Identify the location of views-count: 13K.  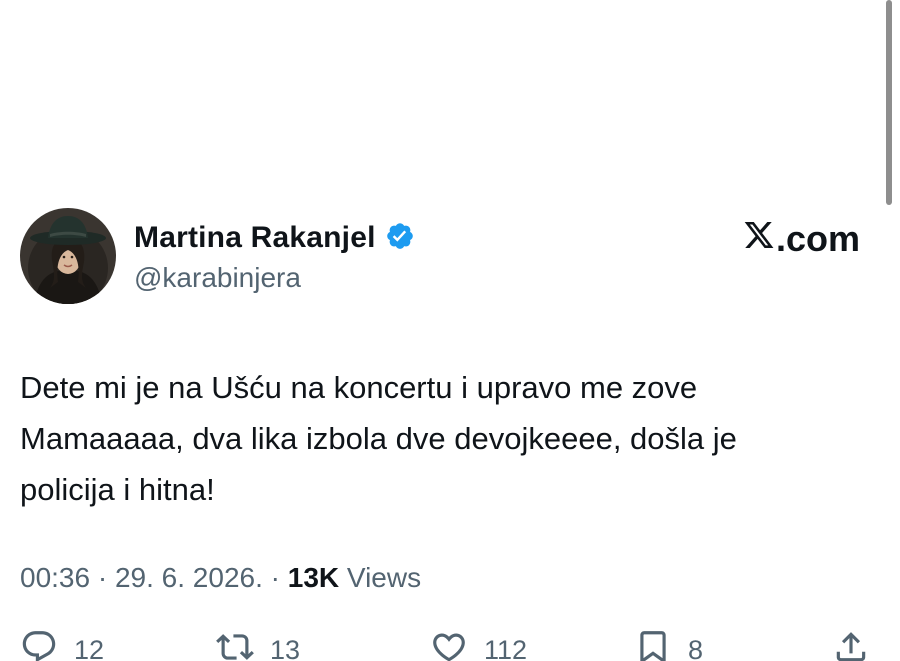
(313, 577).